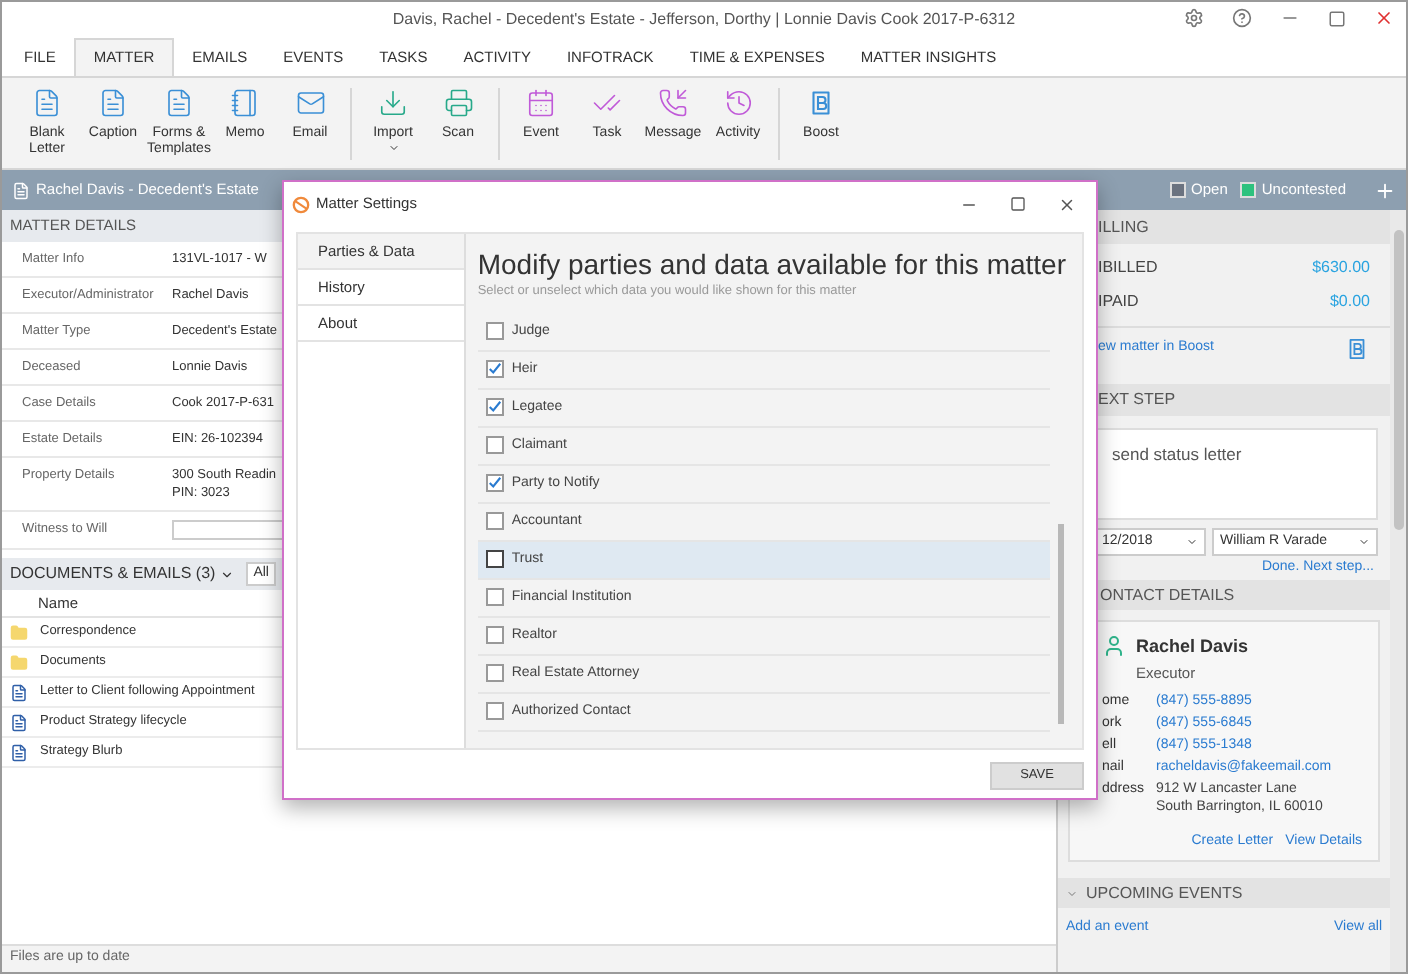 This screenshot has height=974, width=1408. I want to click on help-icon, so click(1242, 18).